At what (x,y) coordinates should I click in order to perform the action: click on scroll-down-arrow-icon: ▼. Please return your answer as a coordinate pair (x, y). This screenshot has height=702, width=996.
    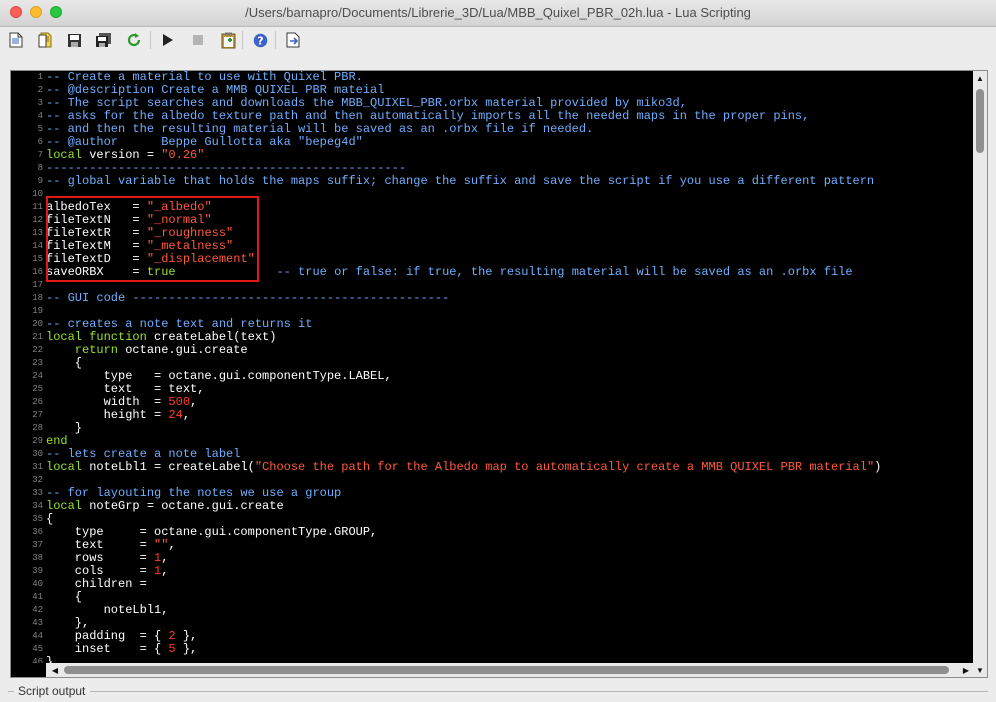
    Looking at the image, I should click on (980, 670).